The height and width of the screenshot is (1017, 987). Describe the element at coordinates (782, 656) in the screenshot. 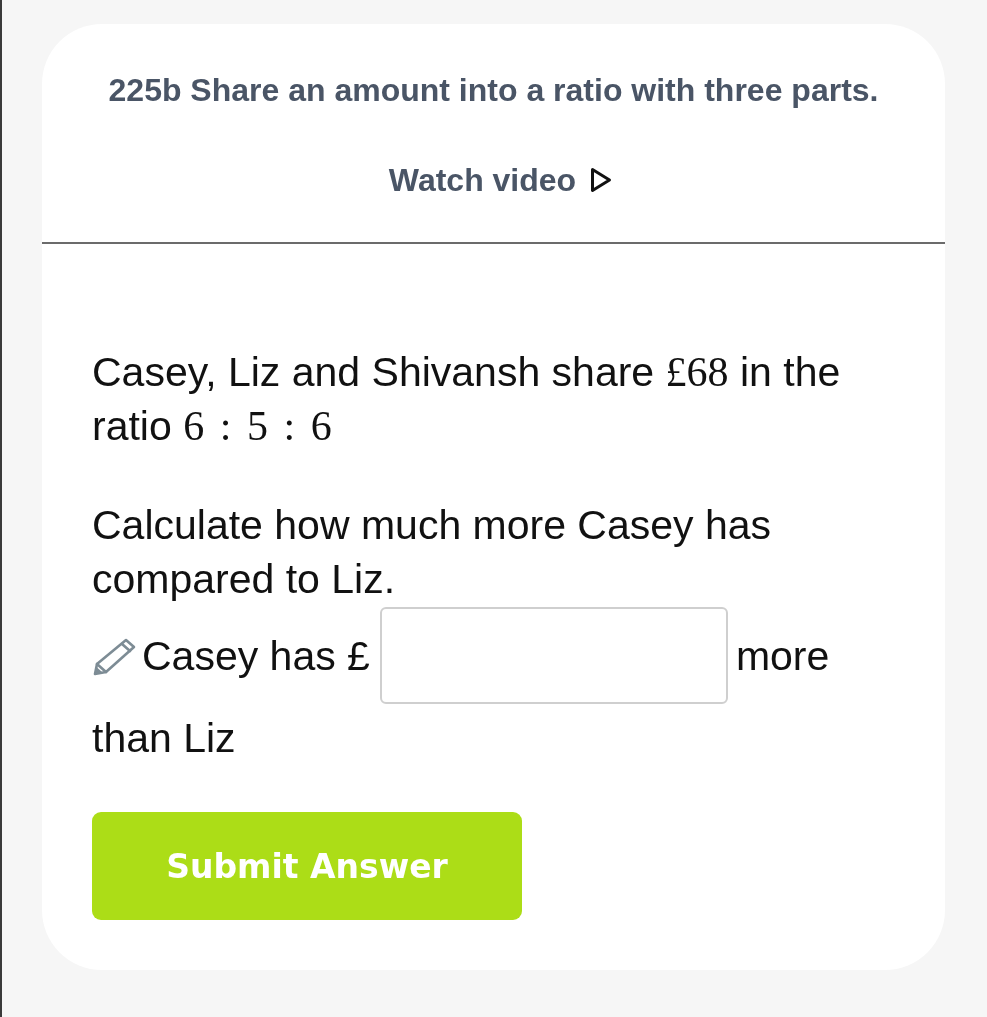

I see `answer-suffix: more` at that location.